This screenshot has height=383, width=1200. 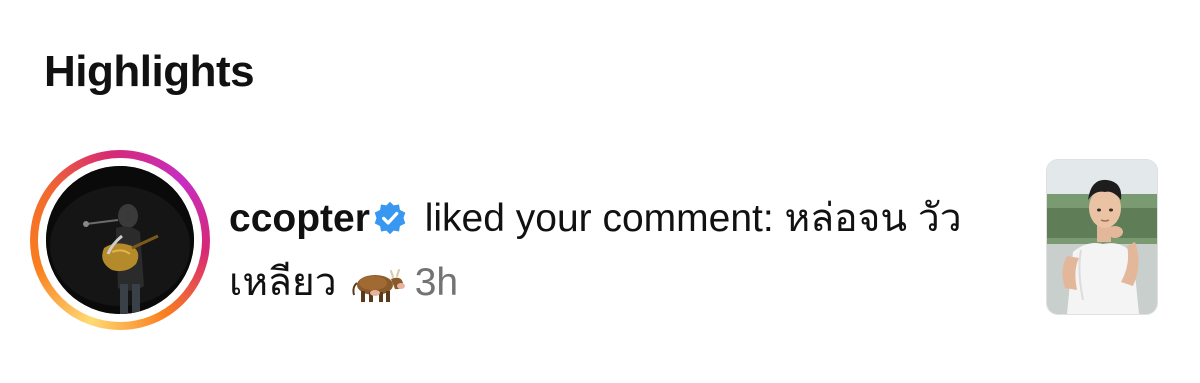 I want to click on avatar, so click(x=120, y=240).